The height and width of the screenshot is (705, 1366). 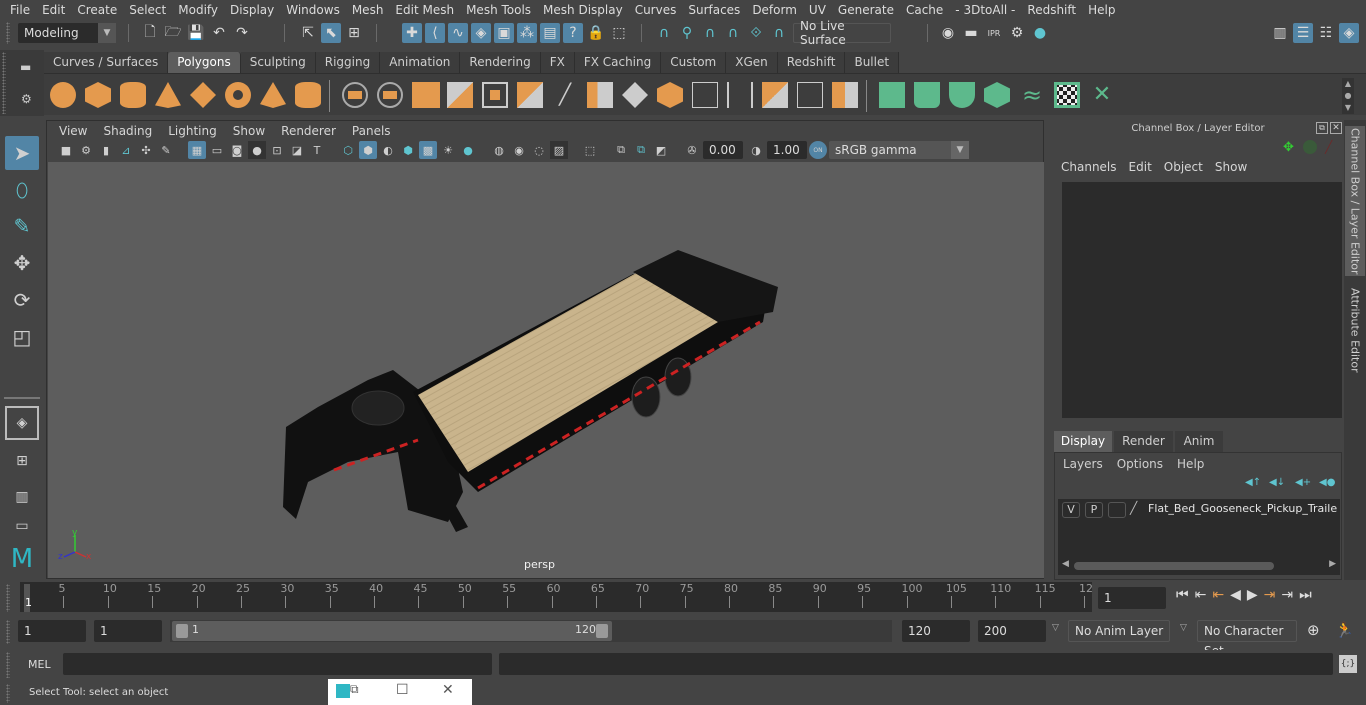 What do you see at coordinates (388, 150) in the screenshot?
I see `wireframe-on-shaded-icon: ◐` at bounding box center [388, 150].